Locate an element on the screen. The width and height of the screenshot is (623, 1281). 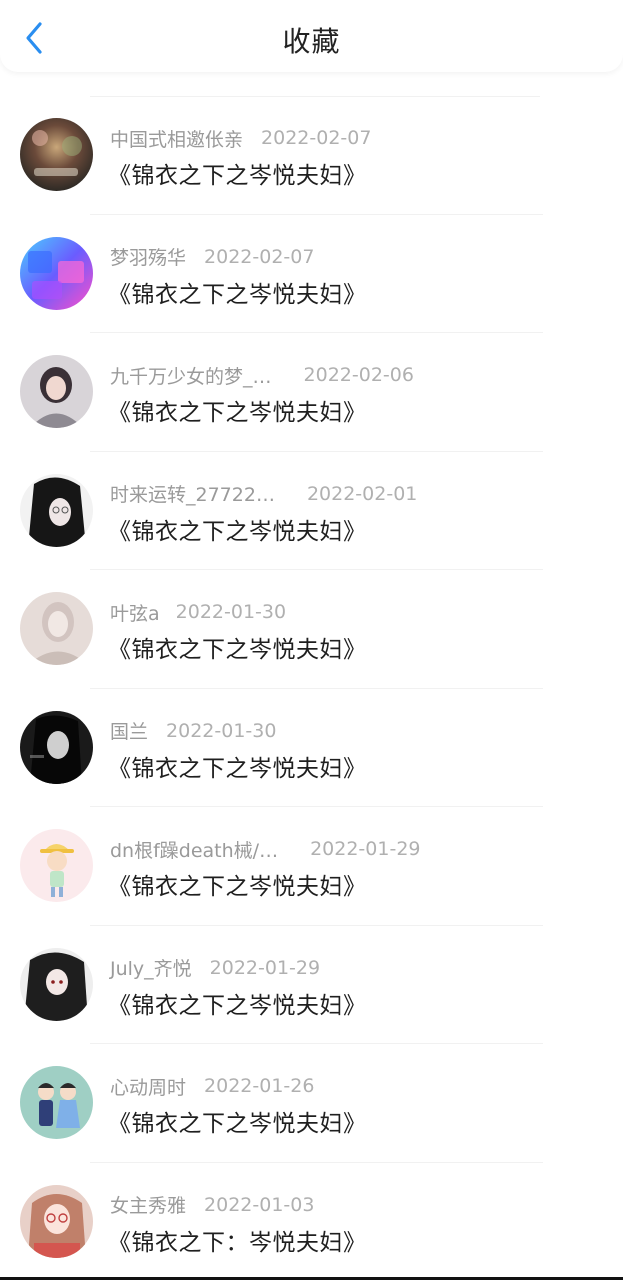
list-item: 心动周时 2022-01-26 《锦衣之下之岑悦夫妇》 is located at coordinates (311, 1103).